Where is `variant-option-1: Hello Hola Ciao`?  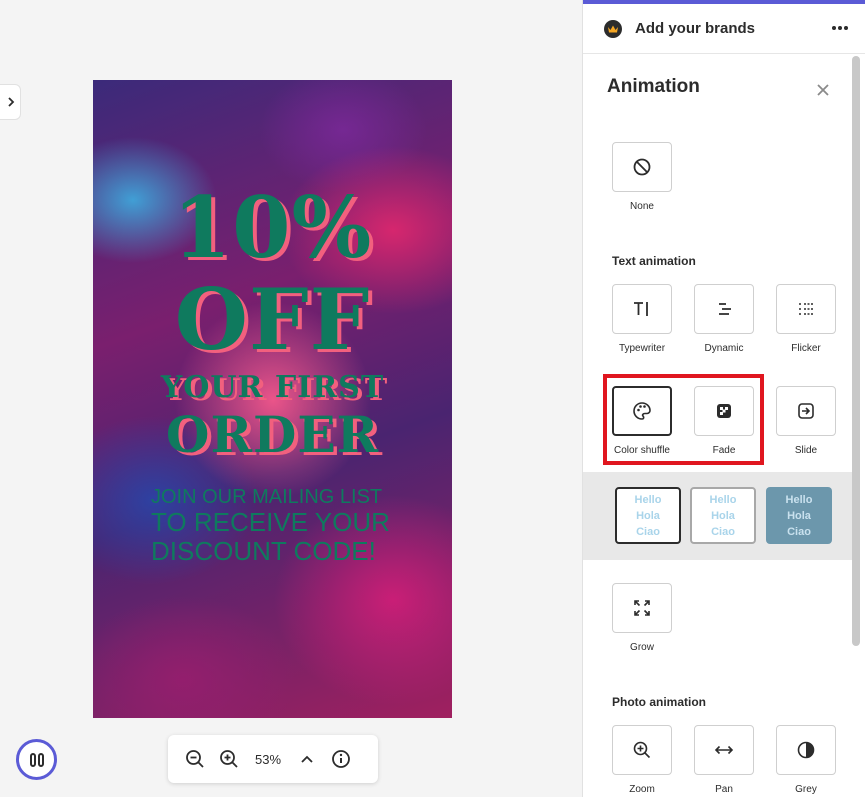 variant-option-1: Hello Hola Ciao is located at coordinates (648, 515).